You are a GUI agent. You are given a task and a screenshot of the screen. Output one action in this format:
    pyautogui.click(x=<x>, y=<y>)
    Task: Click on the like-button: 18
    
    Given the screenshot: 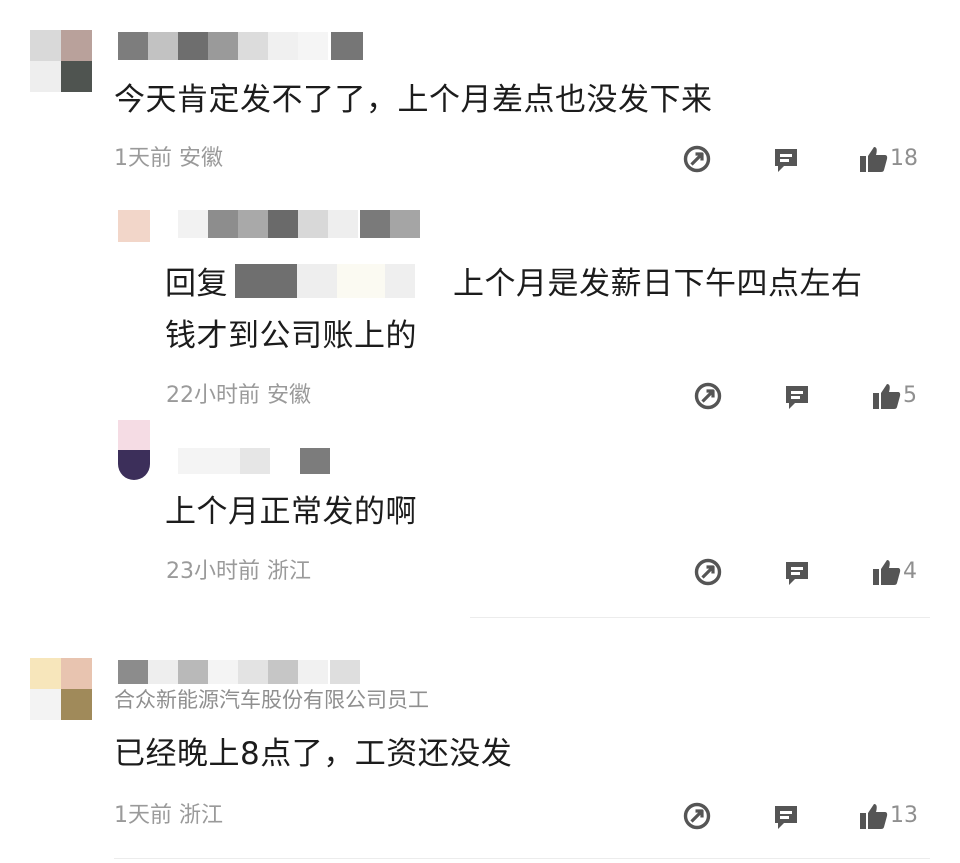 What is the action you would take?
    pyautogui.click(x=888, y=159)
    